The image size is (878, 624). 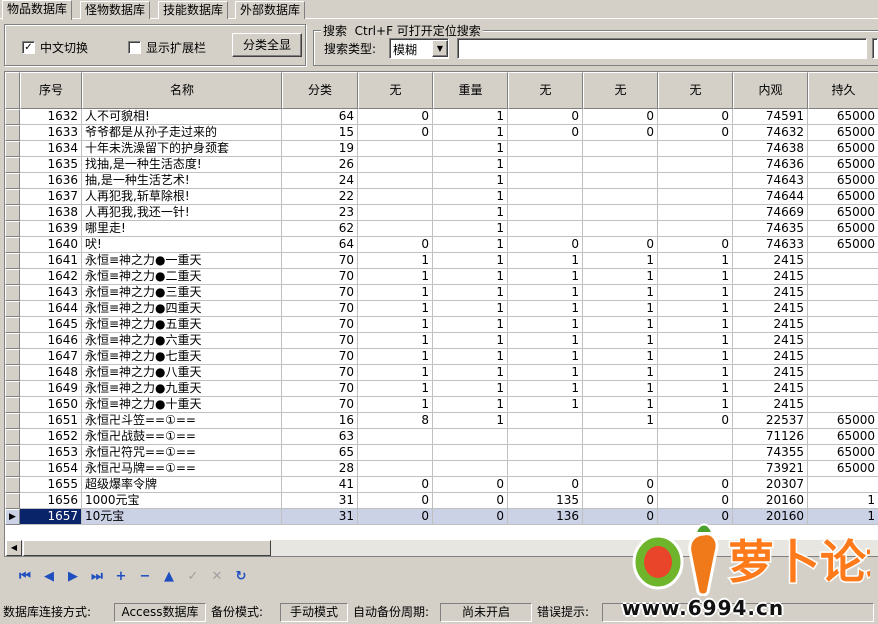 I want to click on cell-name: 爷爷都是从孙子走过来的, so click(x=182, y=133).